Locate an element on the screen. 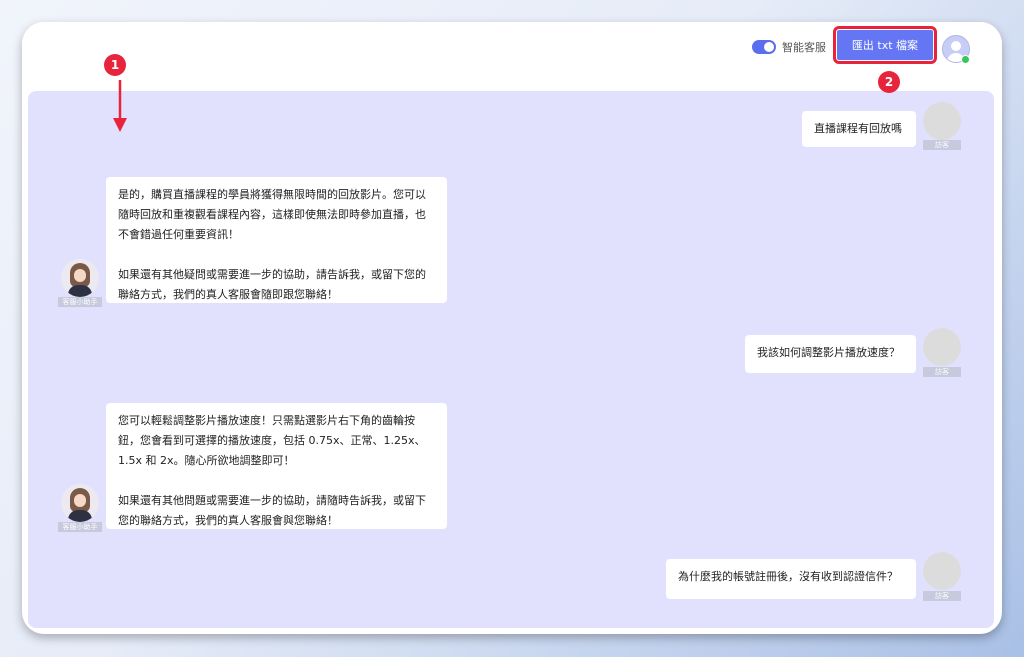  annotation-marker-2: 2 is located at coordinates (889, 82).